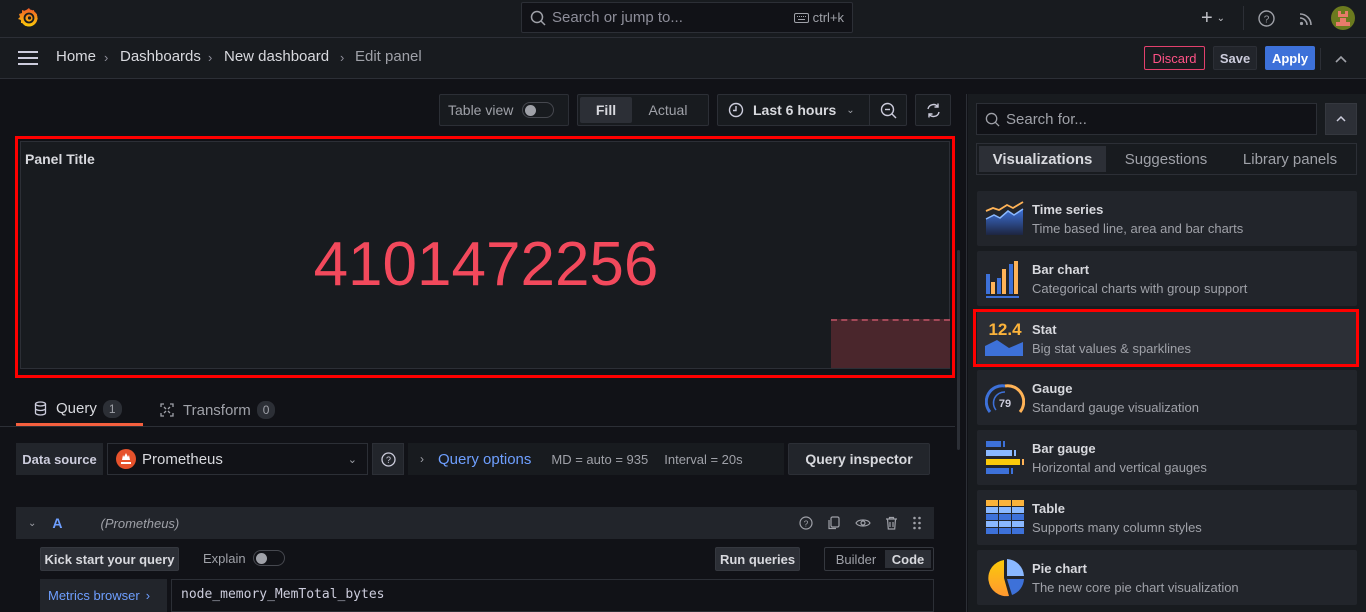 This screenshot has height=612, width=1366. What do you see at coordinates (1235, 58) in the screenshot?
I see `save-button: Save` at bounding box center [1235, 58].